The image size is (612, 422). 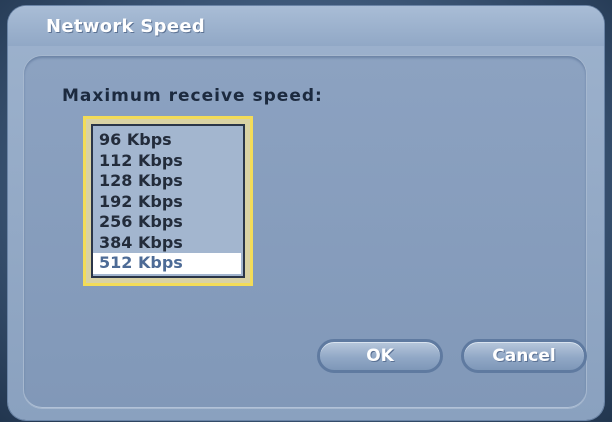 What do you see at coordinates (168, 243) in the screenshot?
I see `speed-option: 384 Kbps` at bounding box center [168, 243].